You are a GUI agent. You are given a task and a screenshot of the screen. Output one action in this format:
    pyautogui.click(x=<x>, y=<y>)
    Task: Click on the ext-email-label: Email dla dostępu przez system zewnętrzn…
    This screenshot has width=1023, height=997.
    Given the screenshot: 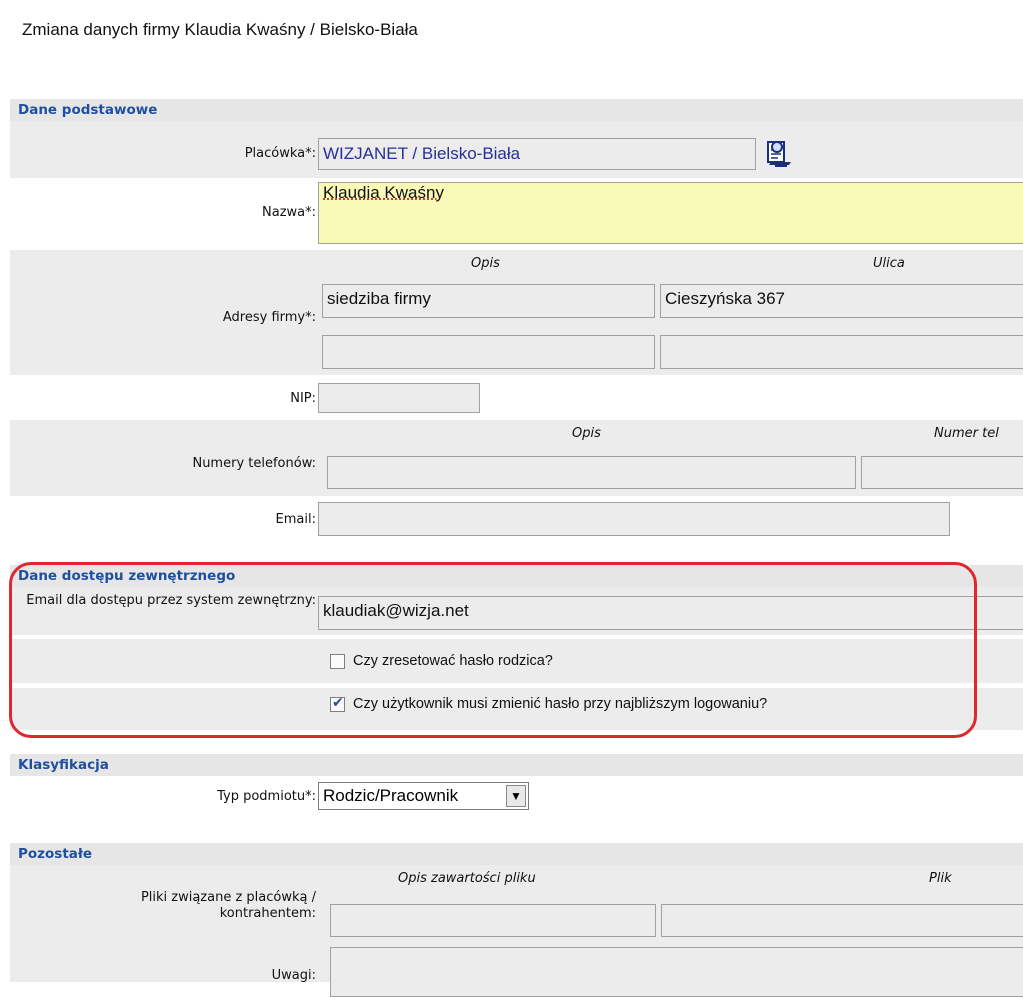 What is the action you would take?
    pyautogui.click(x=171, y=600)
    